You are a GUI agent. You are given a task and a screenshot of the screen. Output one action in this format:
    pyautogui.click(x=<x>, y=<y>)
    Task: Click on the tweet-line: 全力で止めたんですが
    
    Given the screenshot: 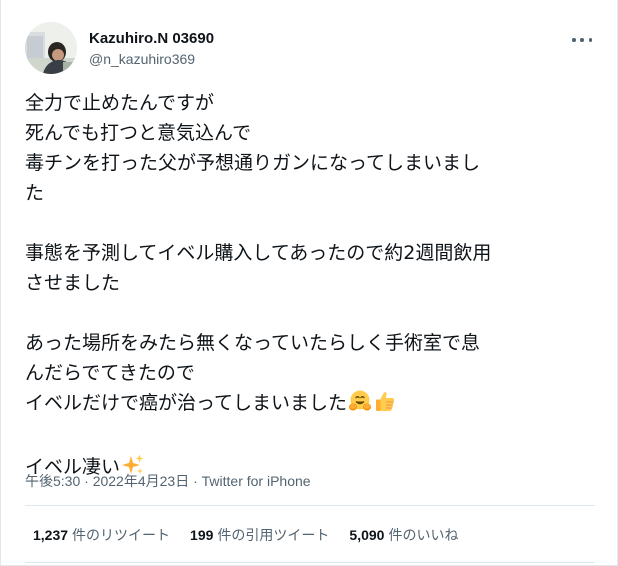 What is the action you would take?
    pyautogui.click(x=120, y=103)
    